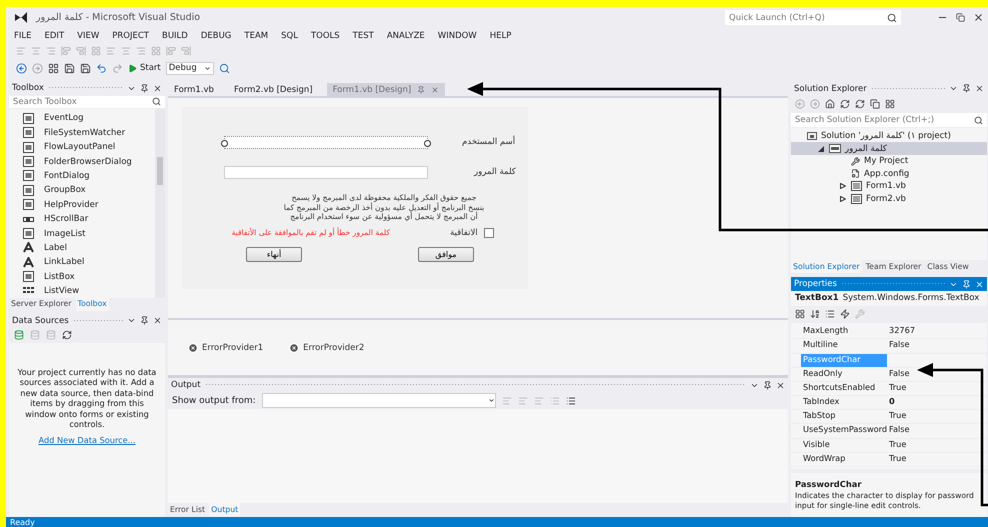 This screenshot has height=527, width=988. What do you see at coordinates (224, 68) in the screenshot?
I see `find-icon` at bounding box center [224, 68].